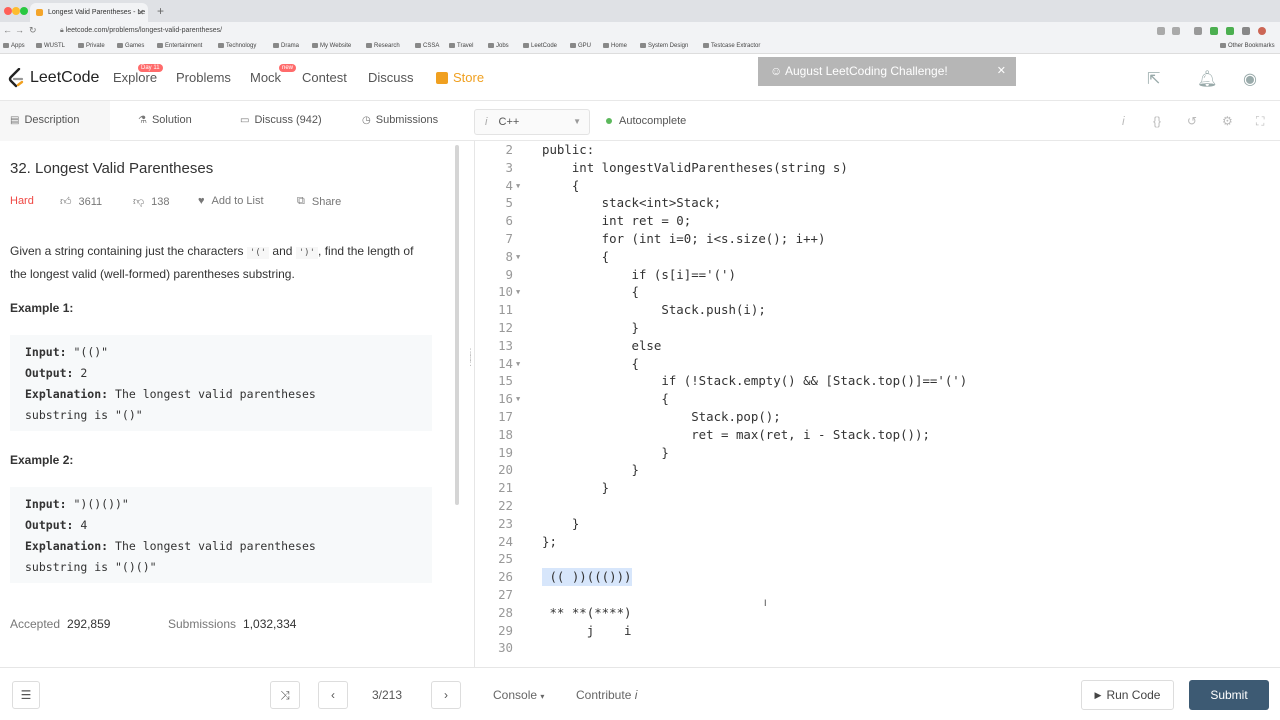  I want to click on bookmark-item: Research, so click(383, 46).